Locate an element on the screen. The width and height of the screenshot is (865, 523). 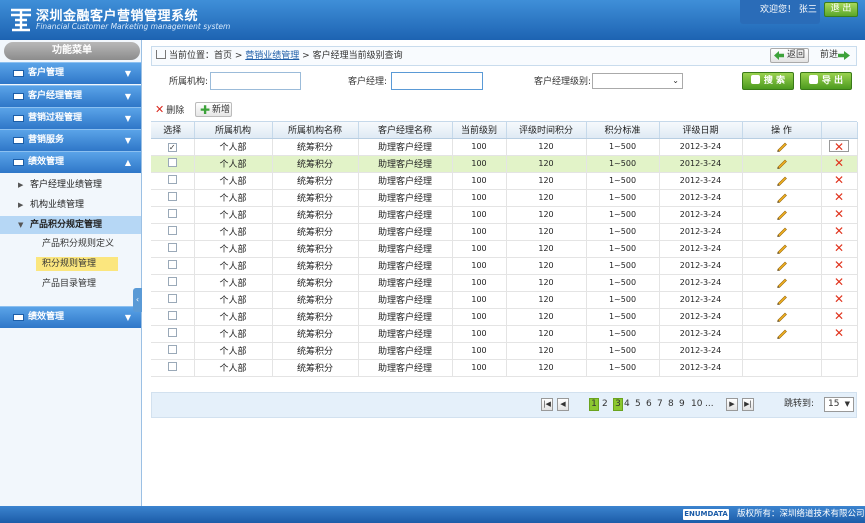
delete-button: ✕ 删除 is located at coordinates (169, 109).